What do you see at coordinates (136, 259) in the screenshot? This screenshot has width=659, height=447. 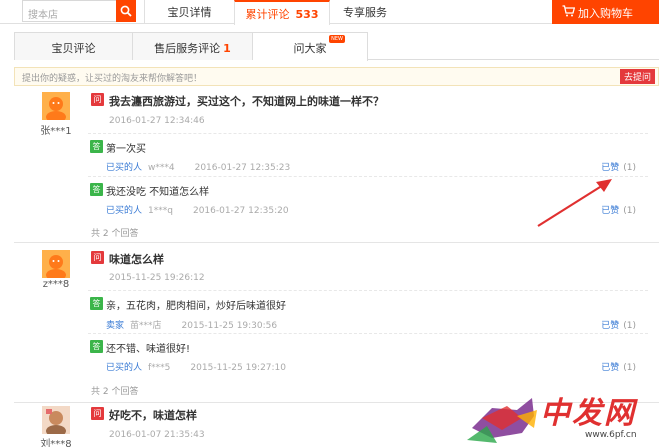 I see `question-text: 味道怎么样` at bounding box center [136, 259].